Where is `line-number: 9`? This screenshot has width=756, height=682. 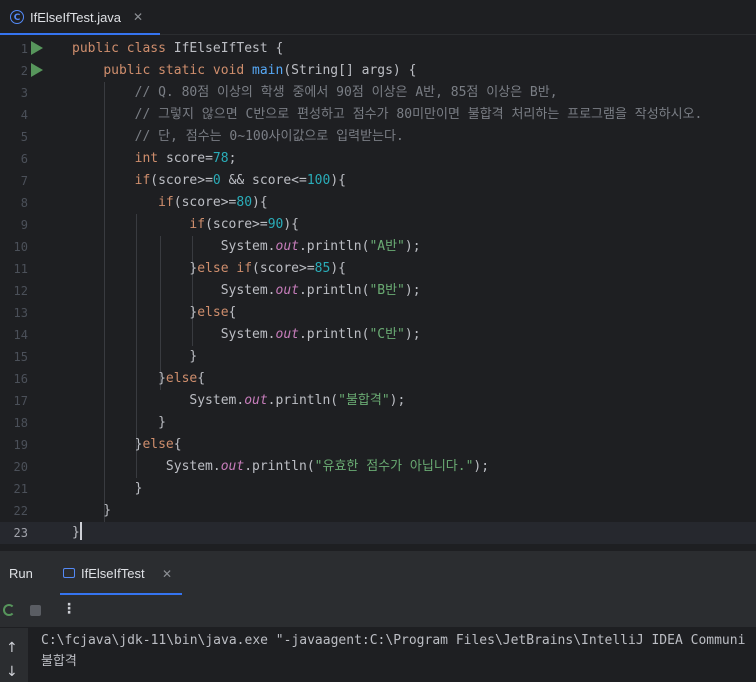
line-number: 9 is located at coordinates (24, 225).